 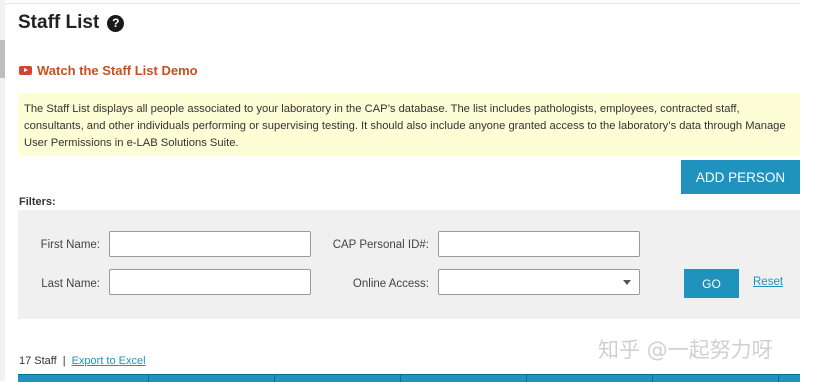 I want to click on watch-demo-link: Watch the Staff List Demo, so click(x=108, y=70).